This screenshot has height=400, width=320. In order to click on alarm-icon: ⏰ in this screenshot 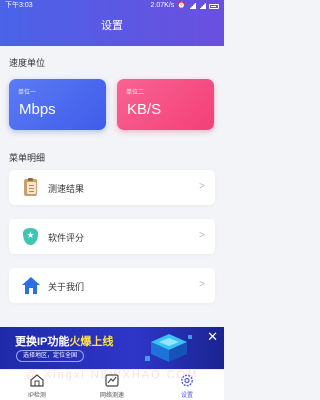, I will do `click(181, 5)`.